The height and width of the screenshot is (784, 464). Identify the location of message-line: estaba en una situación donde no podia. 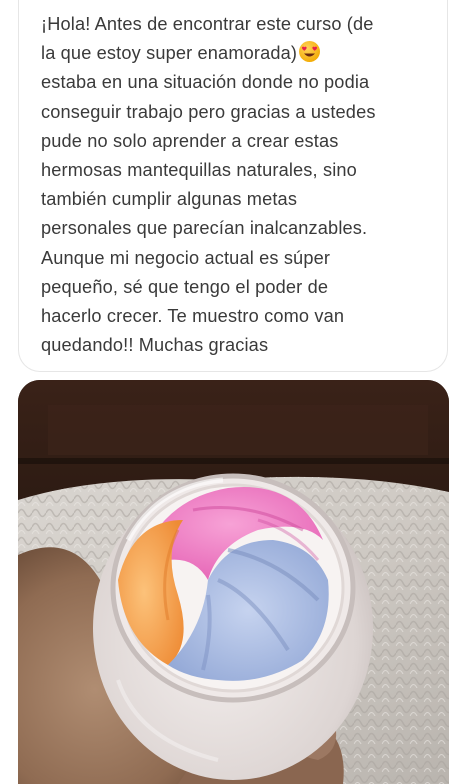
(205, 82).